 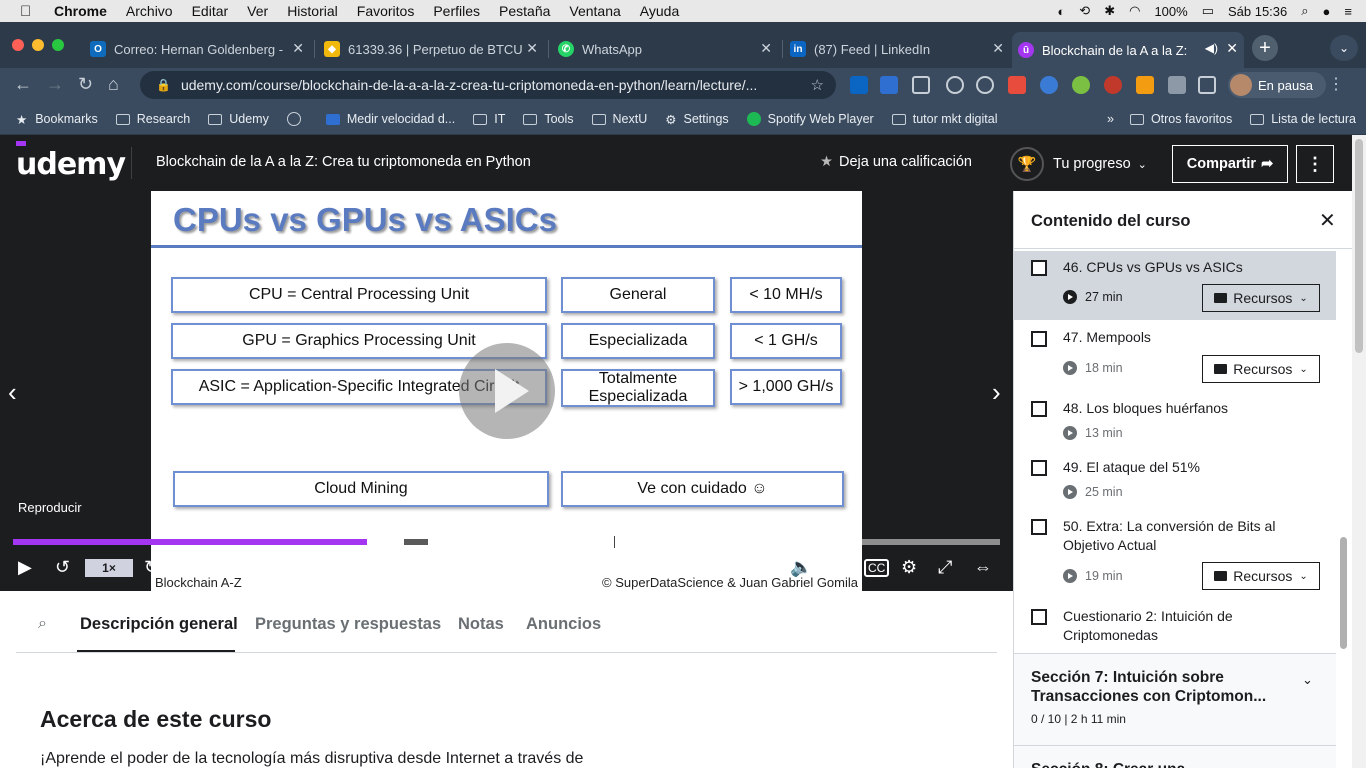 What do you see at coordinates (1081, 85) in the screenshot?
I see `frog-extension-icon` at bounding box center [1081, 85].